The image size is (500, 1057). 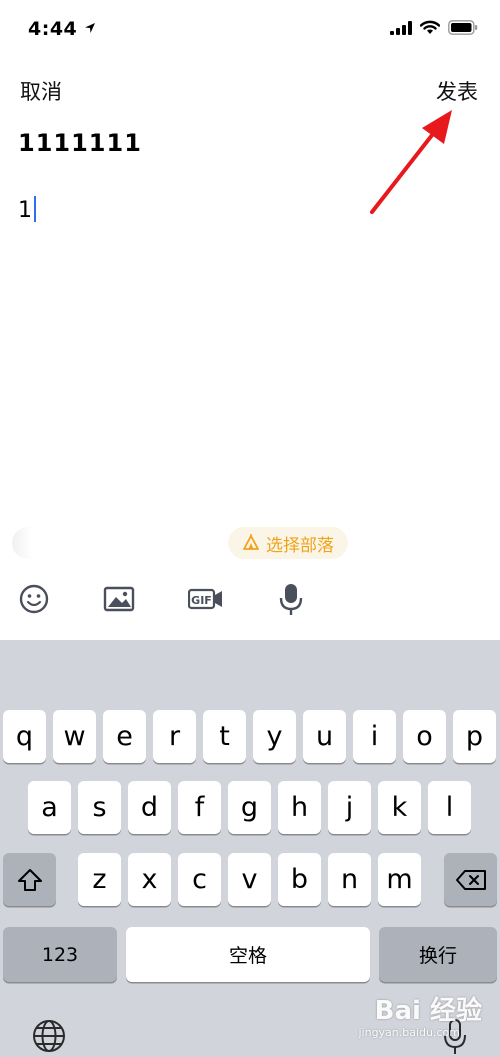 What do you see at coordinates (274, 736) in the screenshot?
I see `key-y: y` at bounding box center [274, 736].